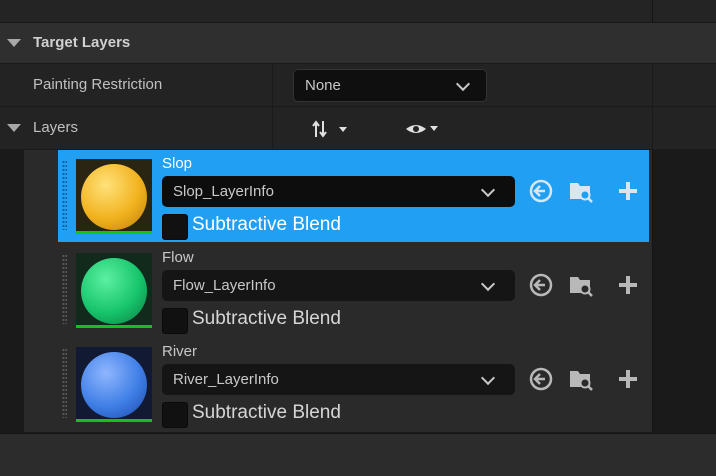  I want to click on dropdown-value: None, so click(323, 85).